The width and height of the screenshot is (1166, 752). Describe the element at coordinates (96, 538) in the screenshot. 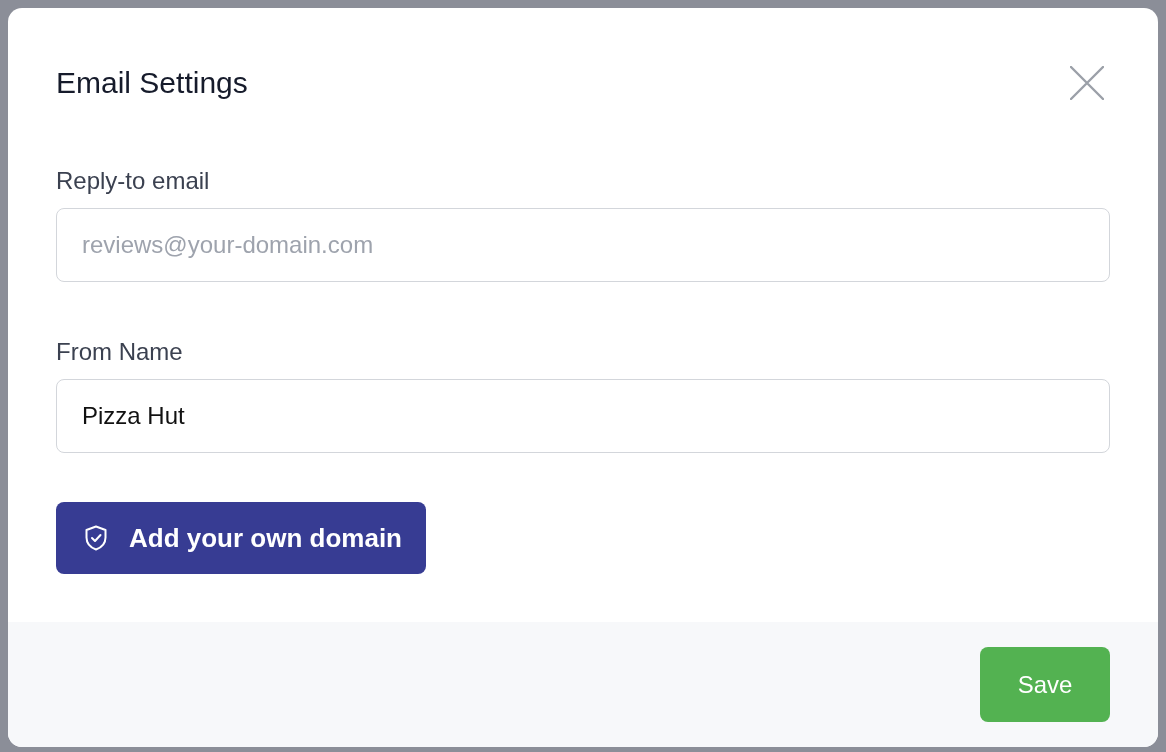

I see `shield-check-icon` at that location.